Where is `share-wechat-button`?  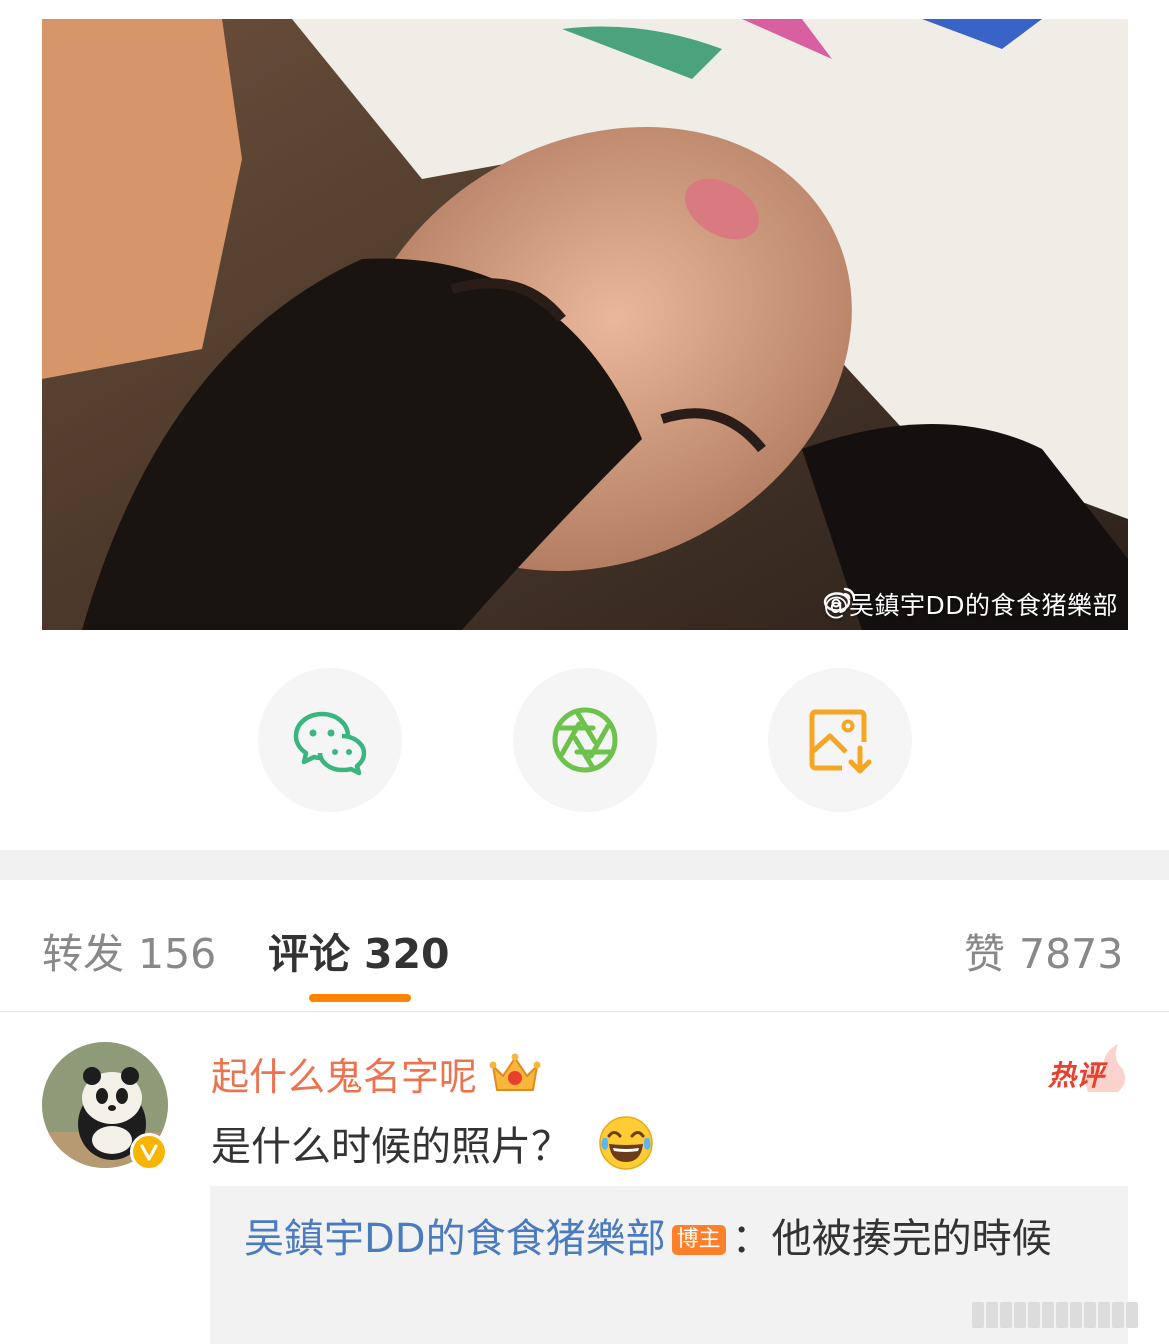
share-wechat-button is located at coordinates (330, 740).